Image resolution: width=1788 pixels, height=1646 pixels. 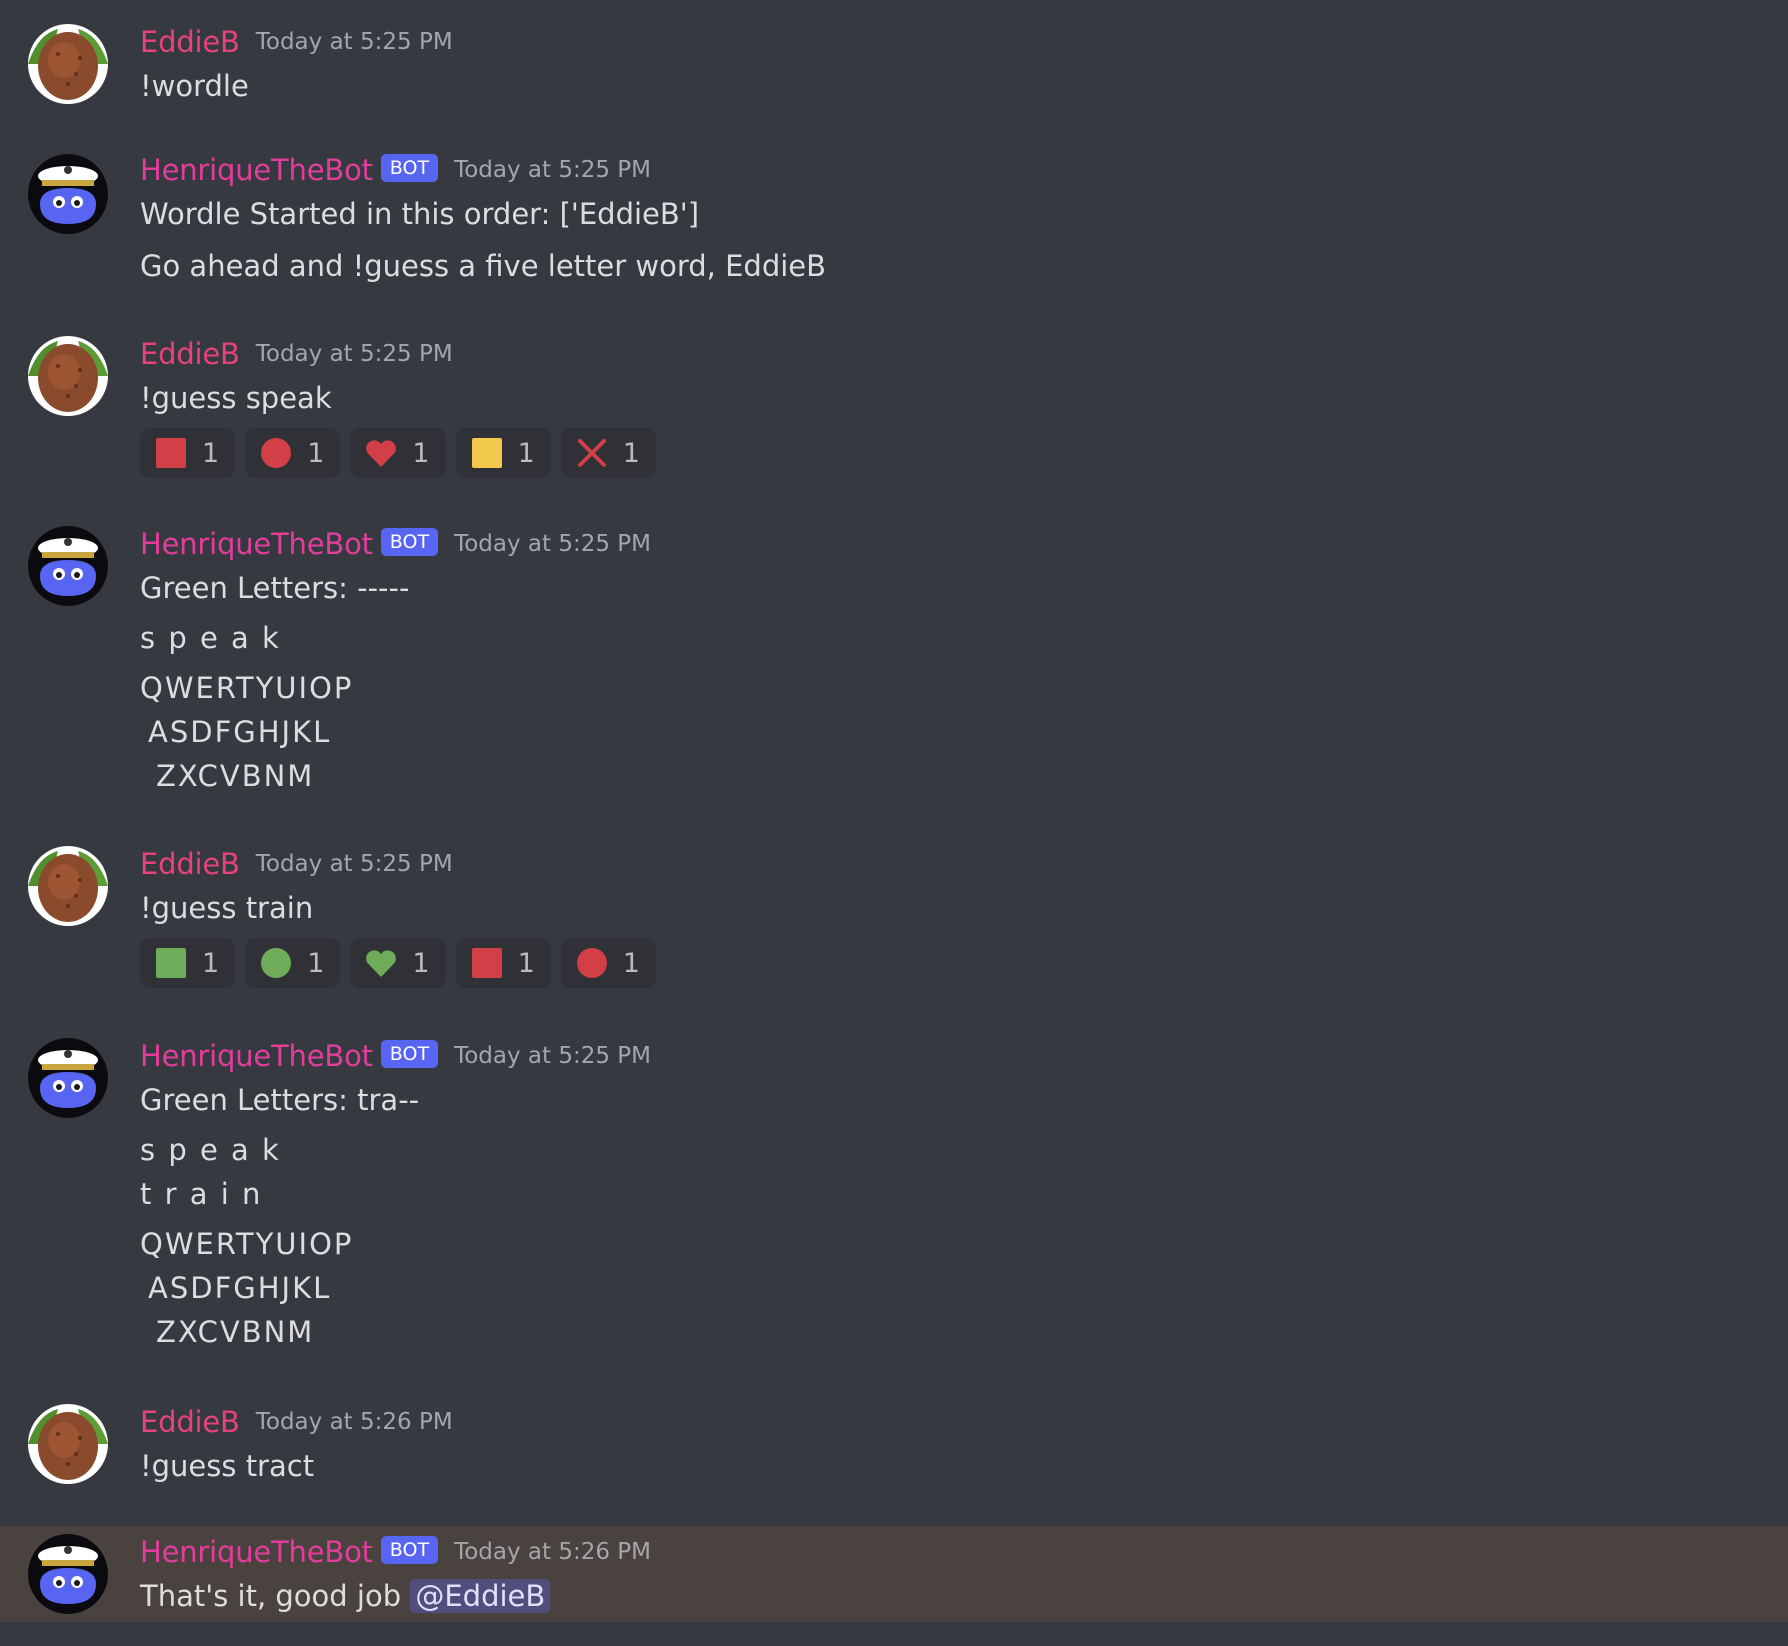 What do you see at coordinates (420, 214) in the screenshot?
I see `message-text: Wordle Started in this order: ['EddieB']` at bounding box center [420, 214].